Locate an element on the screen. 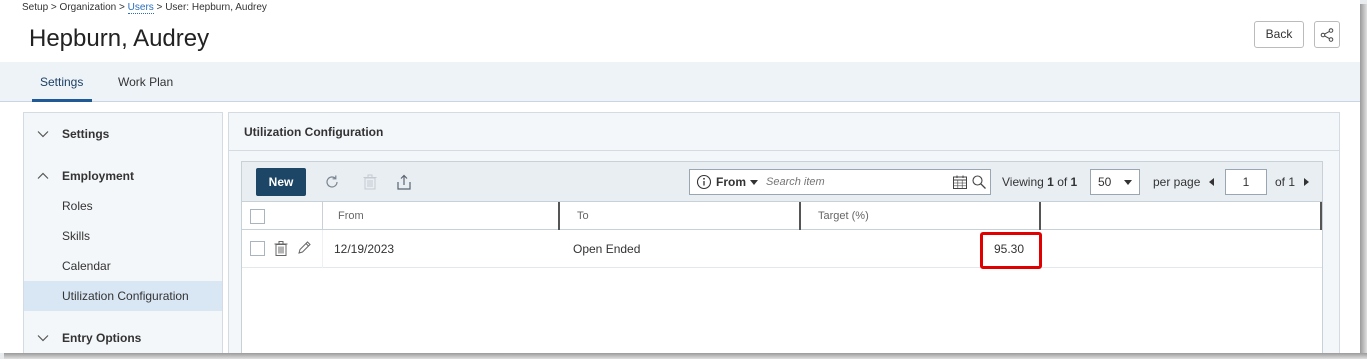 This screenshot has width=1367, height=359. sidebar-section-label: Employment is located at coordinates (98, 176).